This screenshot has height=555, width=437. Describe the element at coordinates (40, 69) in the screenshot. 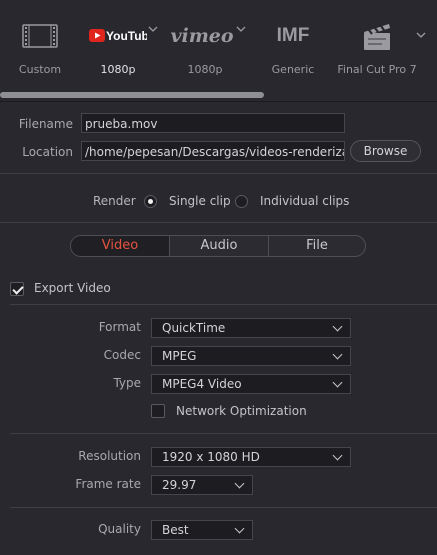

I see `preset-label: Custom` at that location.